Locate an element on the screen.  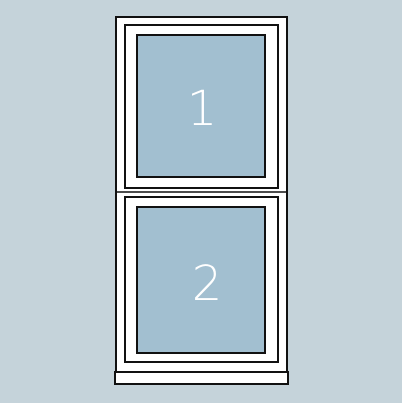
pane-label-1: 1 is located at coordinates (202, 109).